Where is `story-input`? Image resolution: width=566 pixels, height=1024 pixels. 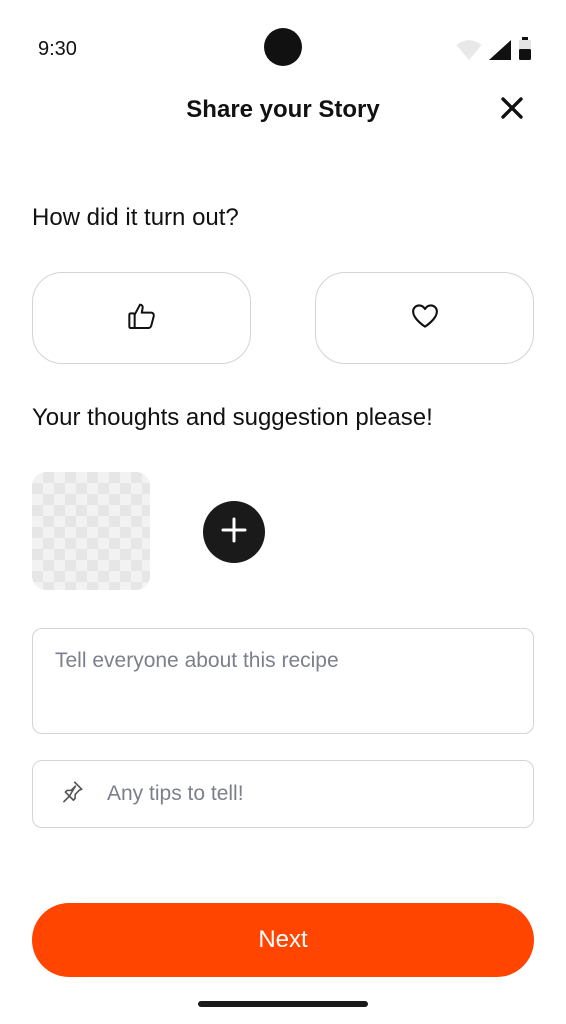 story-input is located at coordinates (283, 681).